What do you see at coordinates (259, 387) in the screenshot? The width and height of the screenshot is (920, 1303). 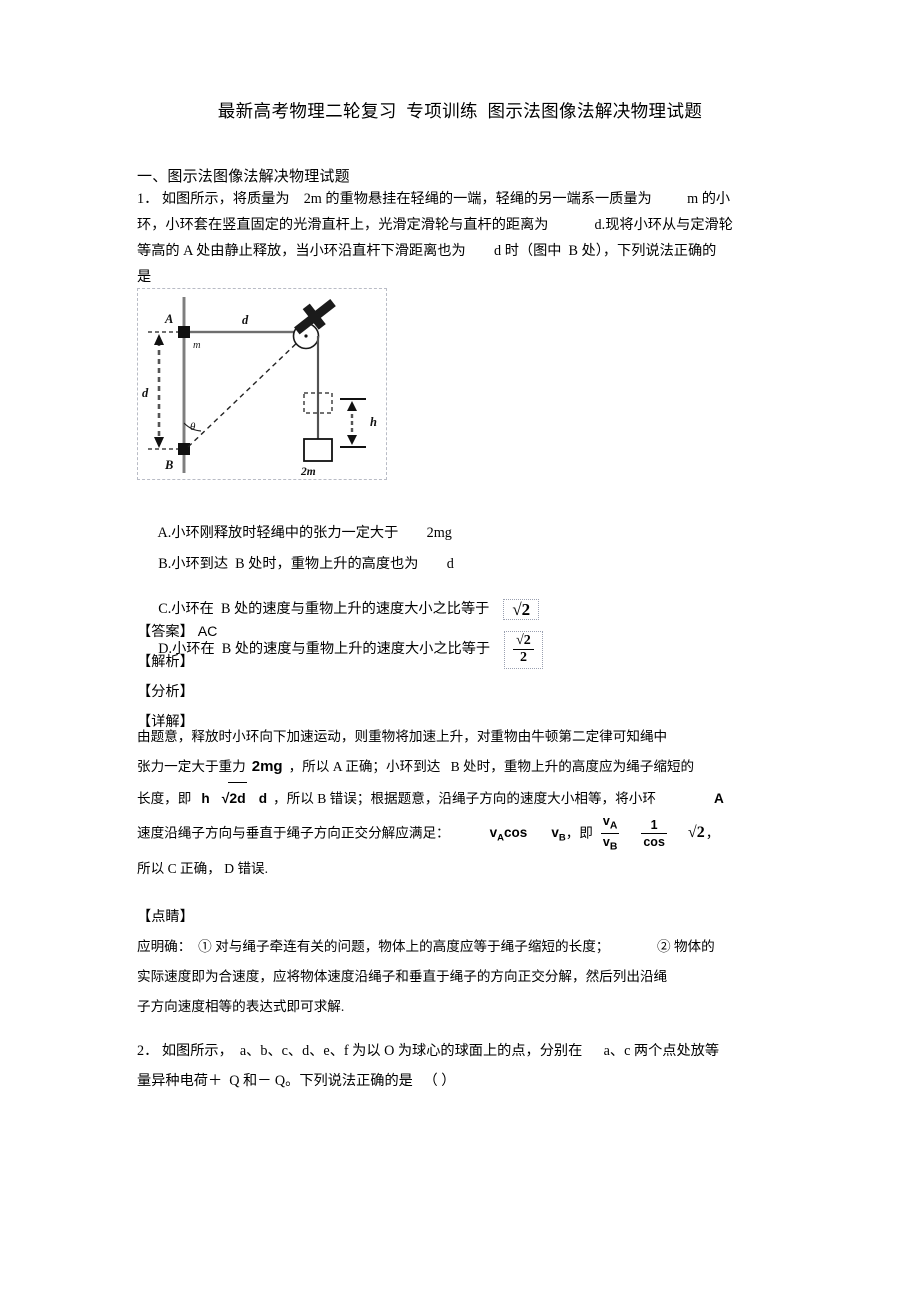 I see `pulley-rod-diagram: A B m d d h θ 2m` at bounding box center [259, 387].